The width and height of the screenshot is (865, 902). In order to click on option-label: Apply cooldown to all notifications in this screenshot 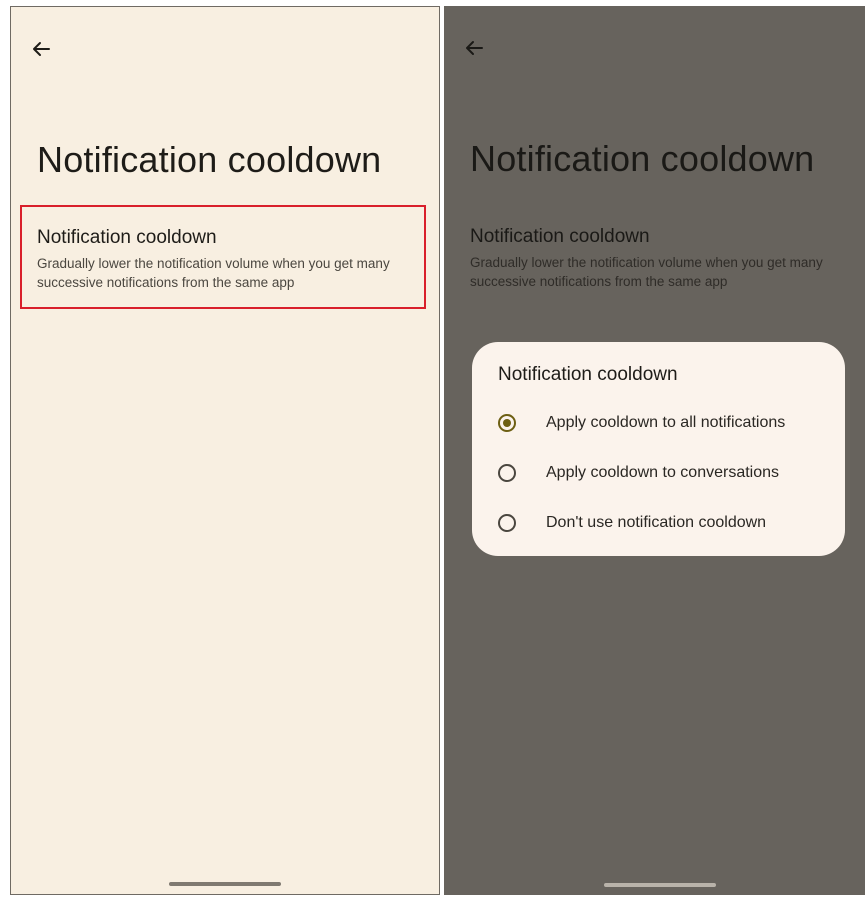, I will do `click(666, 422)`.